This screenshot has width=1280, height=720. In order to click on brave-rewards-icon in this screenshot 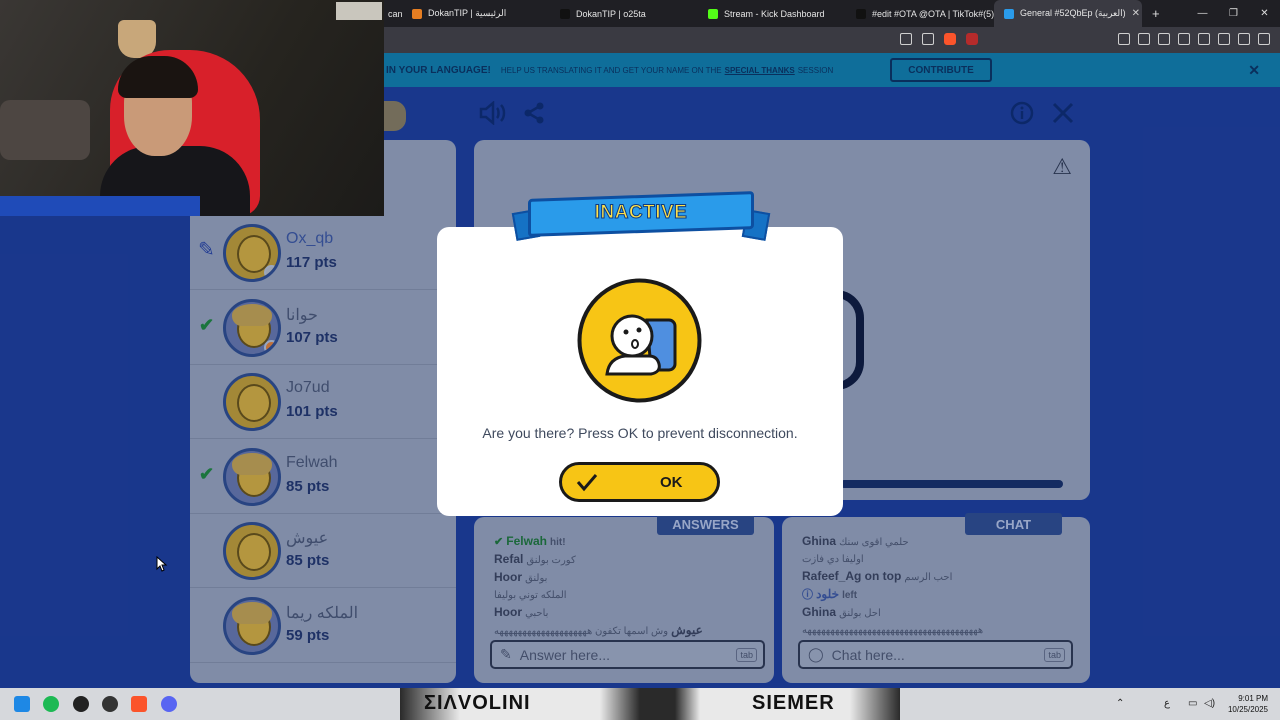, I will do `click(972, 39)`.